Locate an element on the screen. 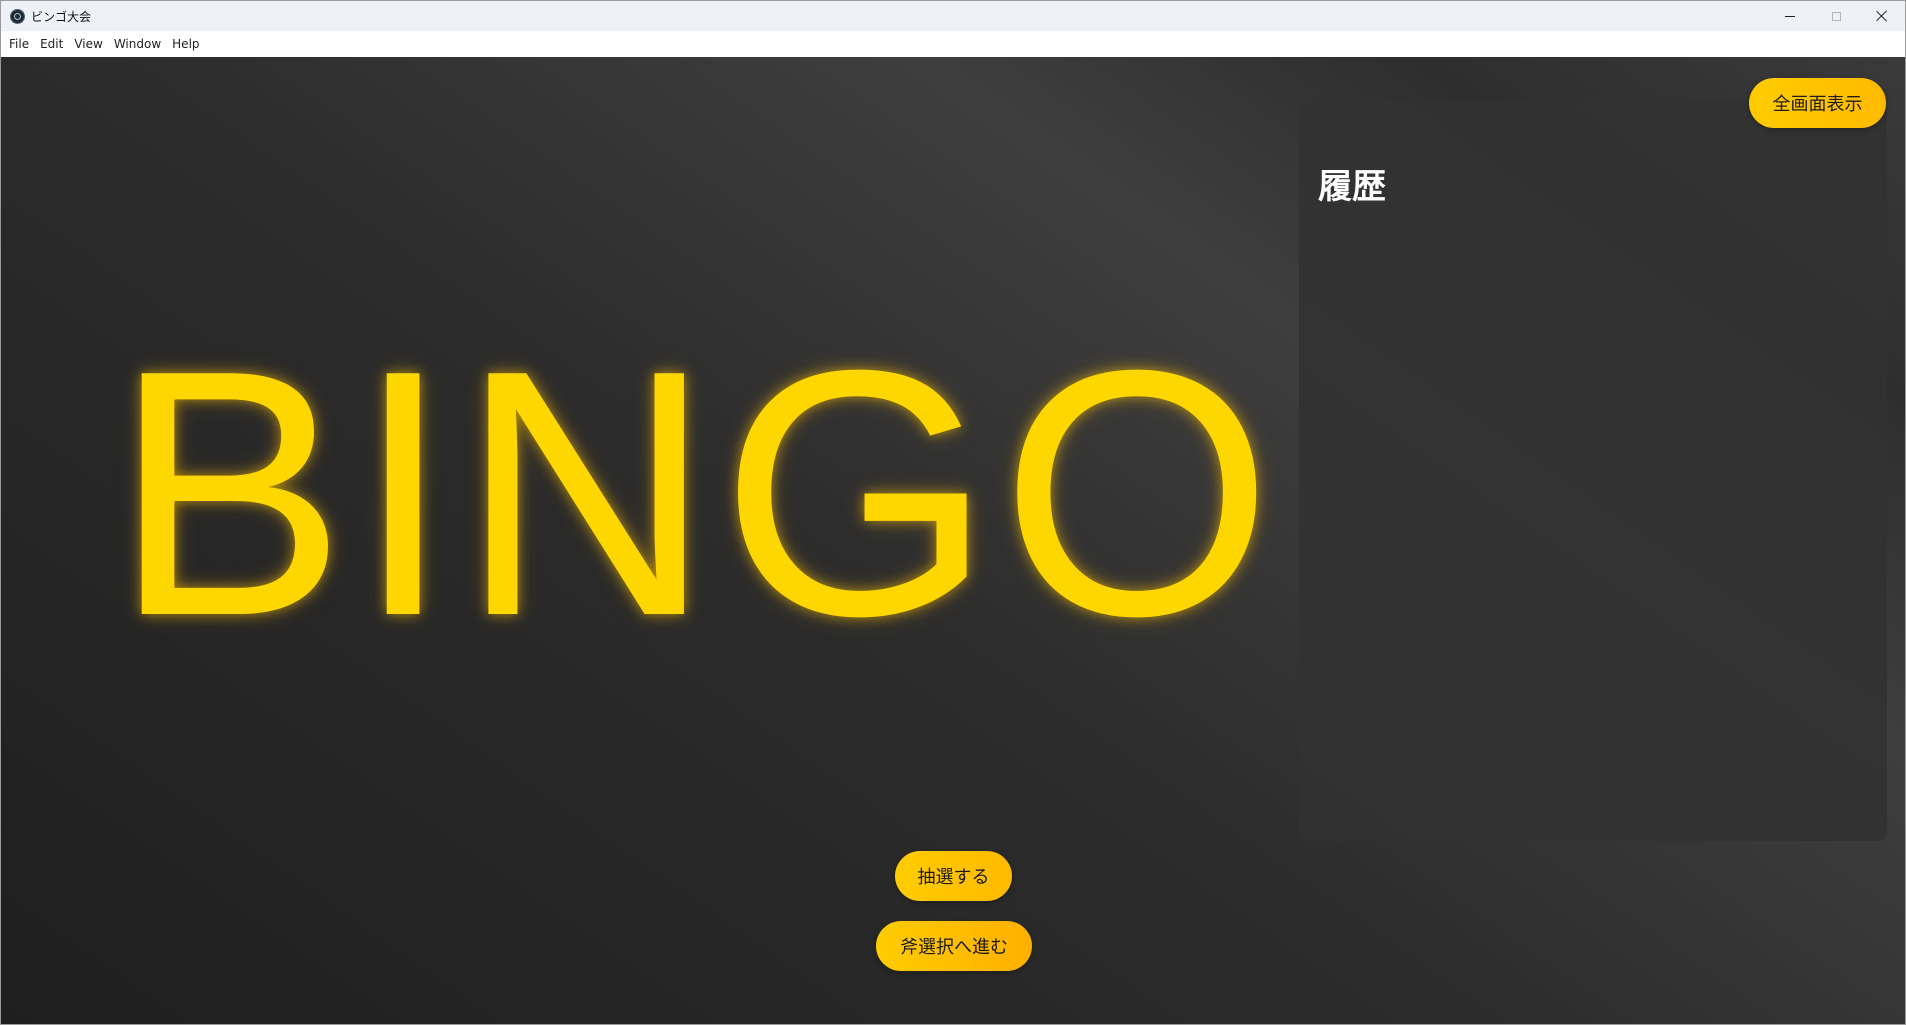 The image size is (1906, 1025). fullscreen-button: 全画面表示 is located at coordinates (1817, 103).